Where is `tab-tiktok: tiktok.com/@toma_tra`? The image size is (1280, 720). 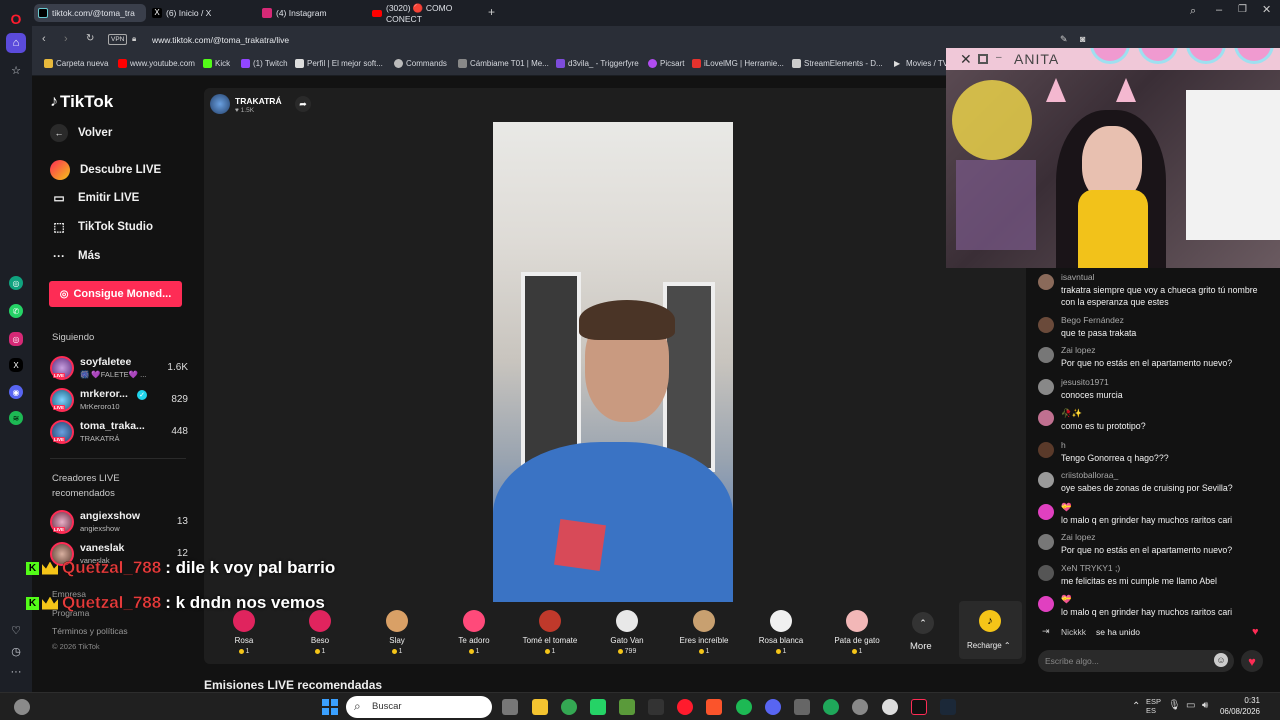
tab-tiktok: tiktok.com/@toma_tra is located at coordinates (90, 13).